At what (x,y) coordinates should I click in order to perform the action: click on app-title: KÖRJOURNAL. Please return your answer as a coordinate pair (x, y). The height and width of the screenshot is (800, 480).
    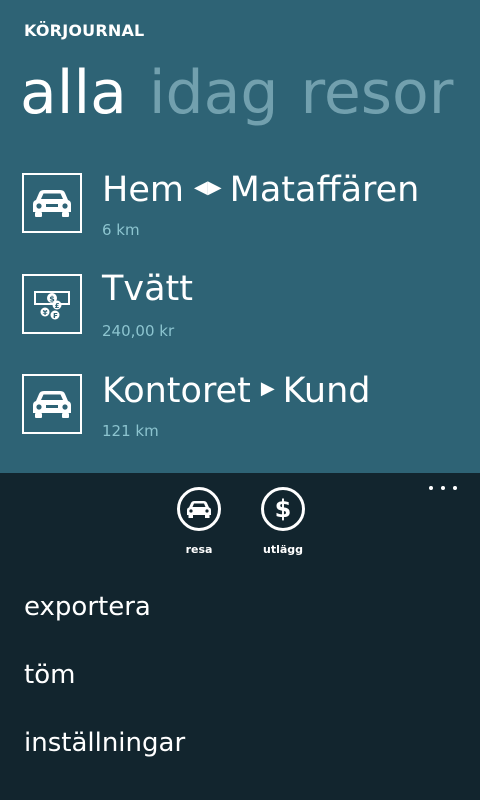
    Looking at the image, I should click on (84, 30).